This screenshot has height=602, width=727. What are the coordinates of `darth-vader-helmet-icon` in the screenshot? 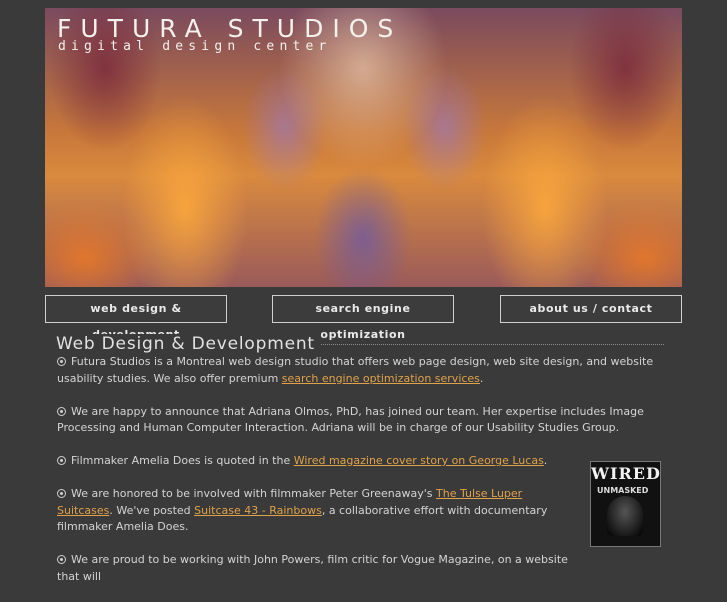 It's located at (625, 516).